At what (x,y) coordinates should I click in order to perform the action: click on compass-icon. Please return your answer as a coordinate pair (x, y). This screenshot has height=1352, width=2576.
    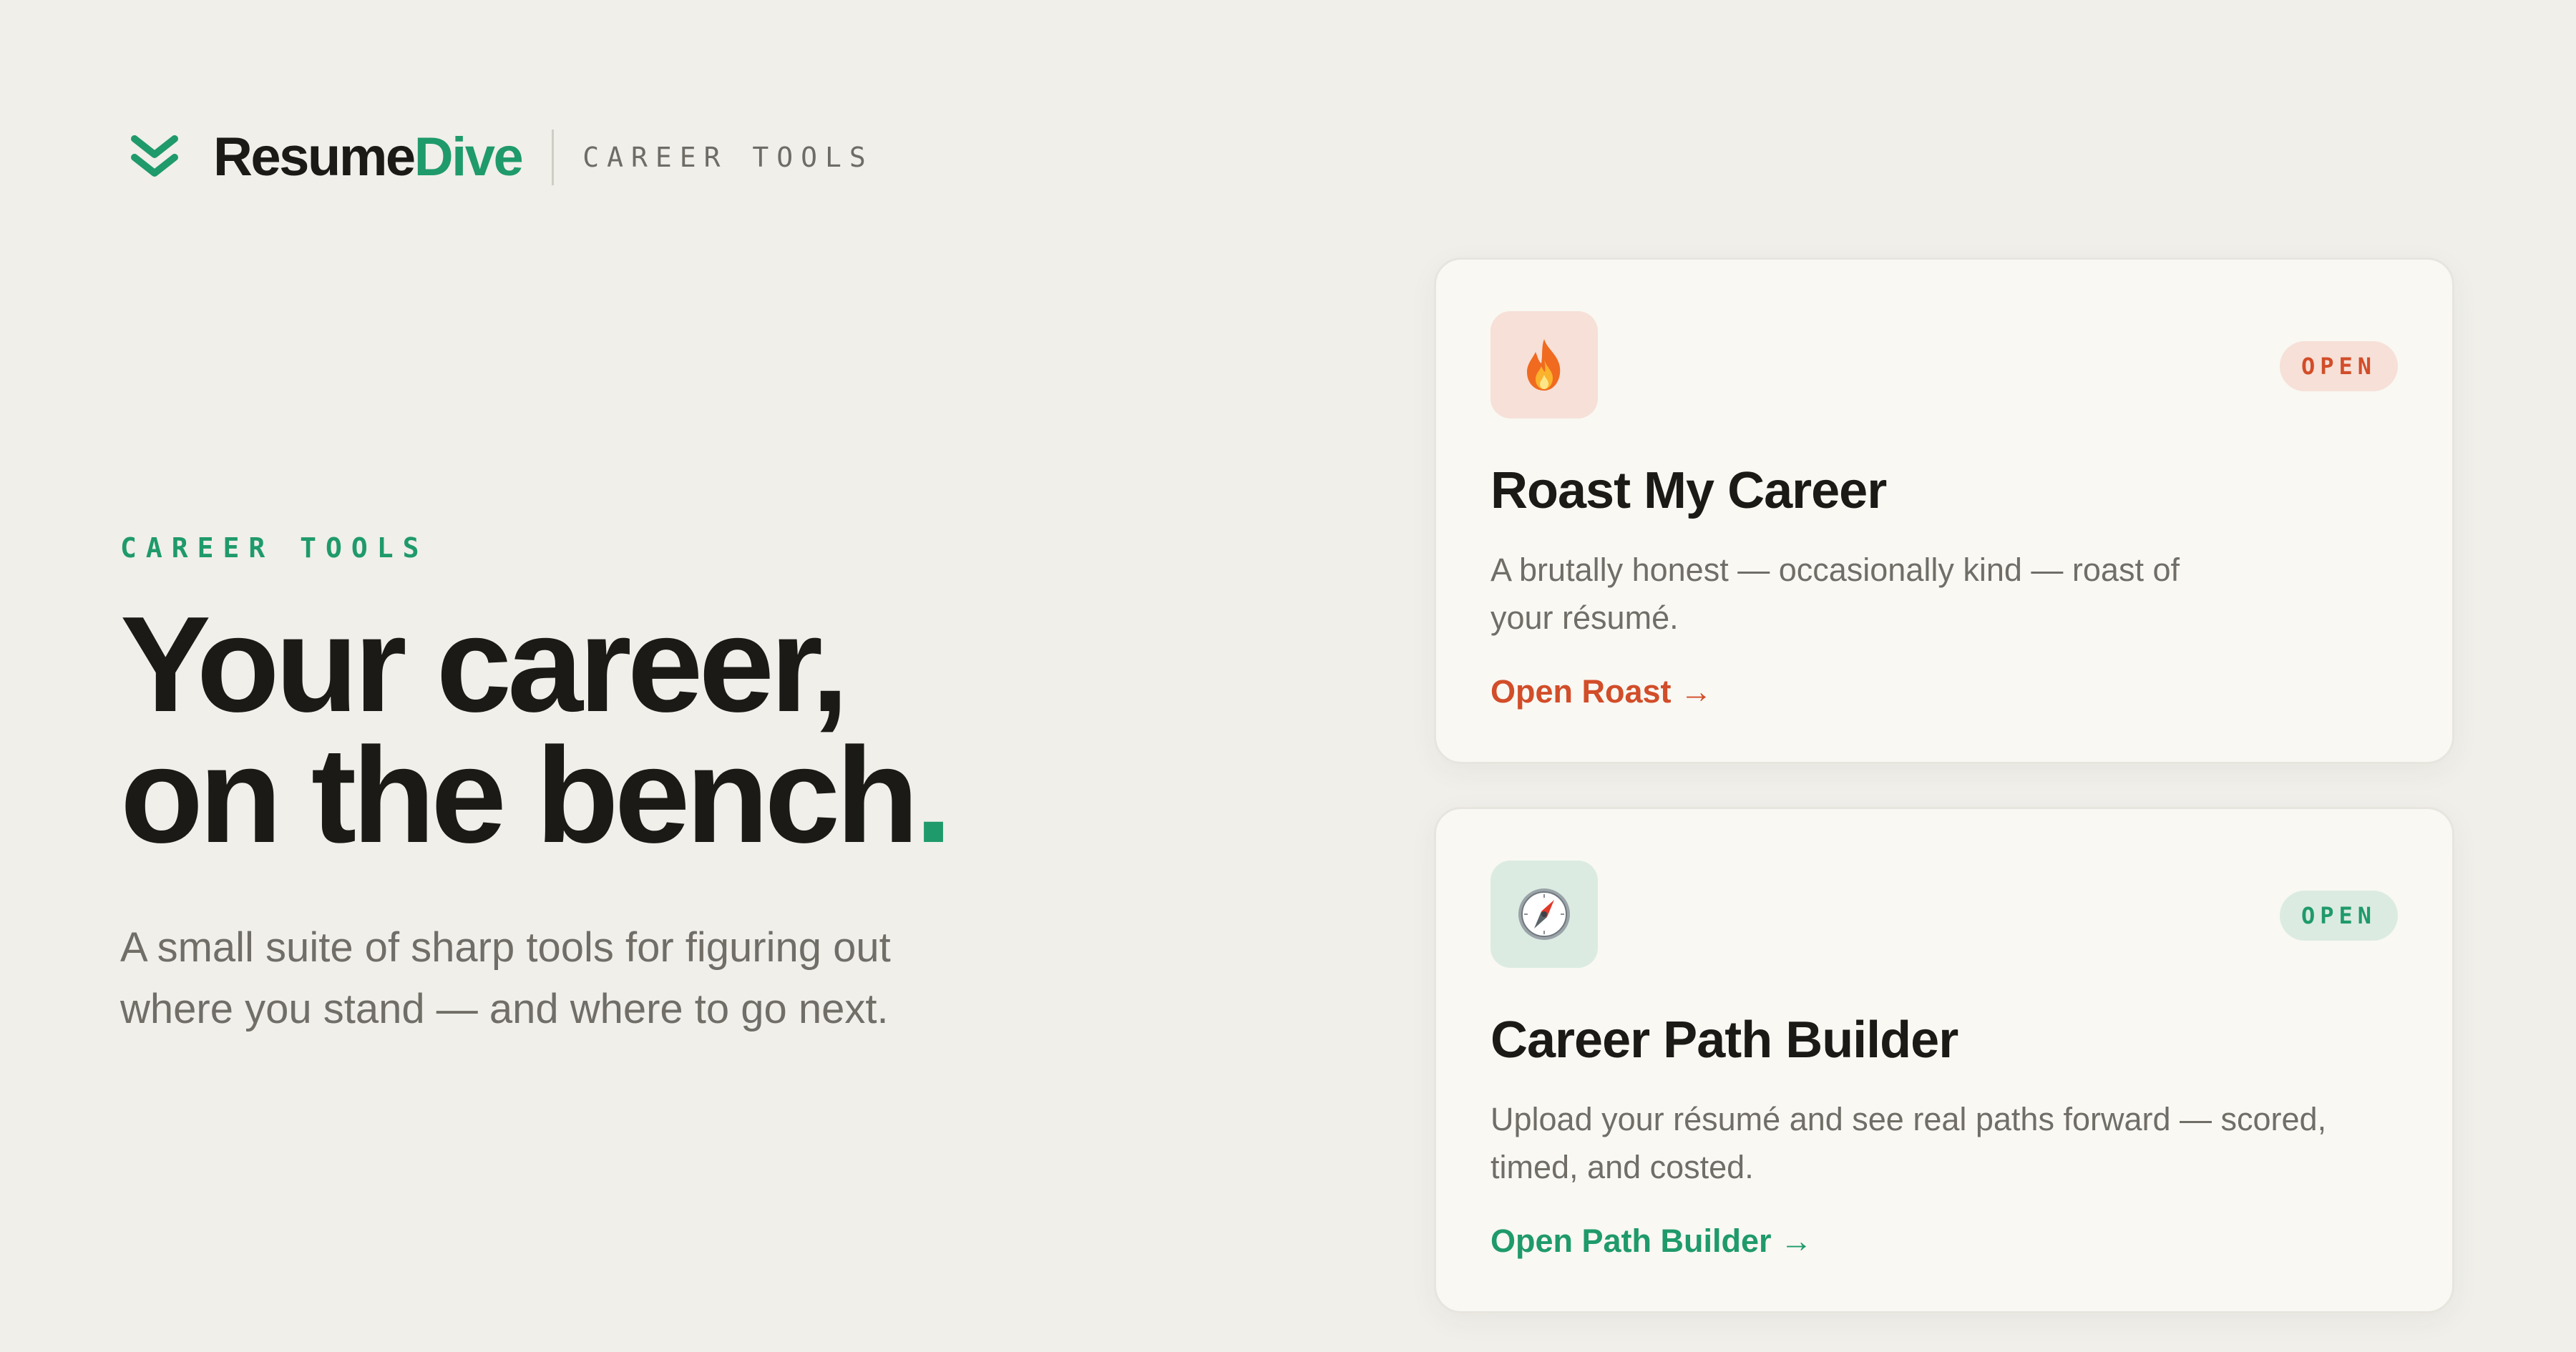
    Looking at the image, I should click on (1544, 914).